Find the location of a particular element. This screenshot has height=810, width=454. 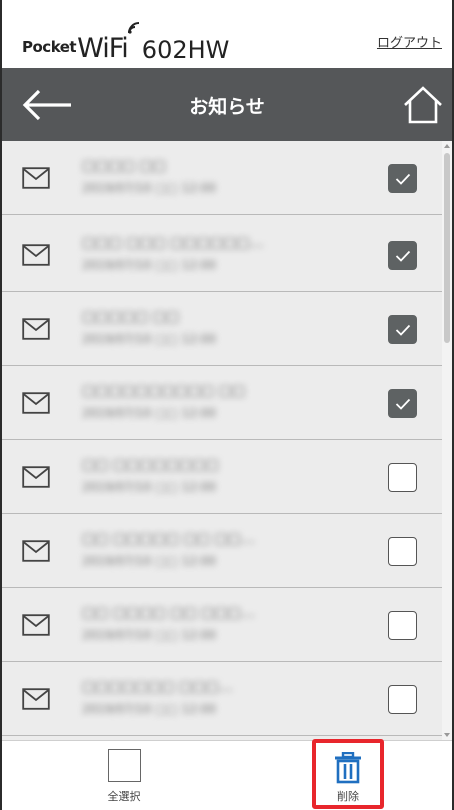

message-row: □□□□□□□ □□□… 2019/07/10 □□ 12:00 is located at coordinates (222, 699).